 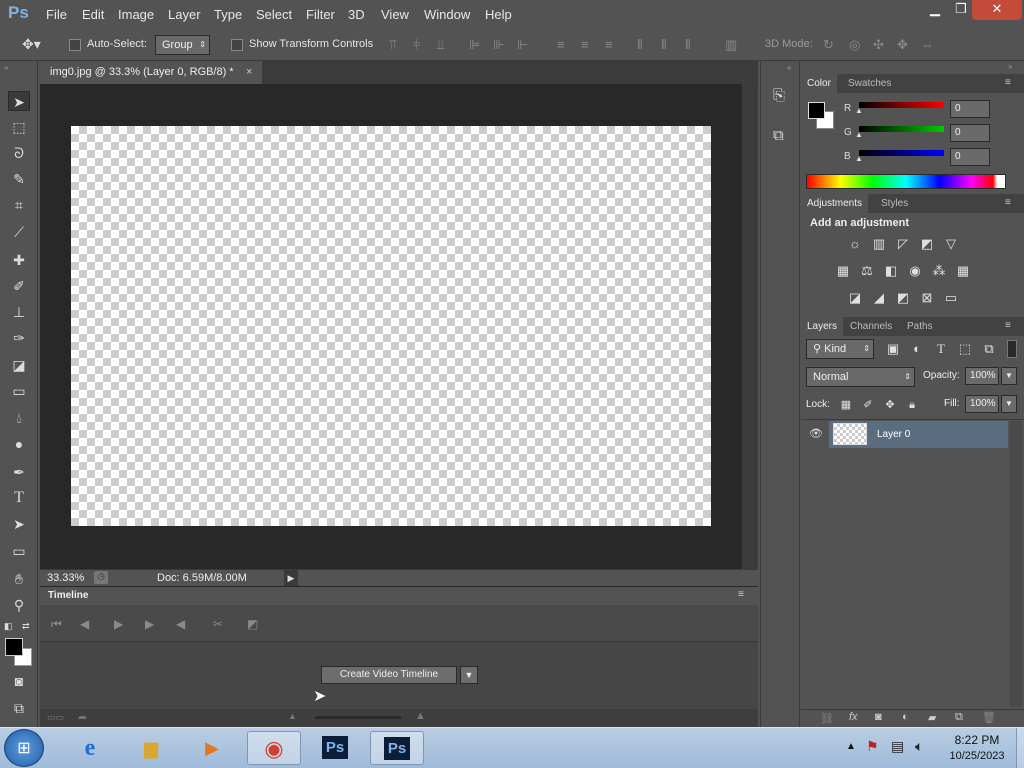 What do you see at coordinates (789, 67) in the screenshot?
I see `dock-collapse-icon: «` at bounding box center [789, 67].